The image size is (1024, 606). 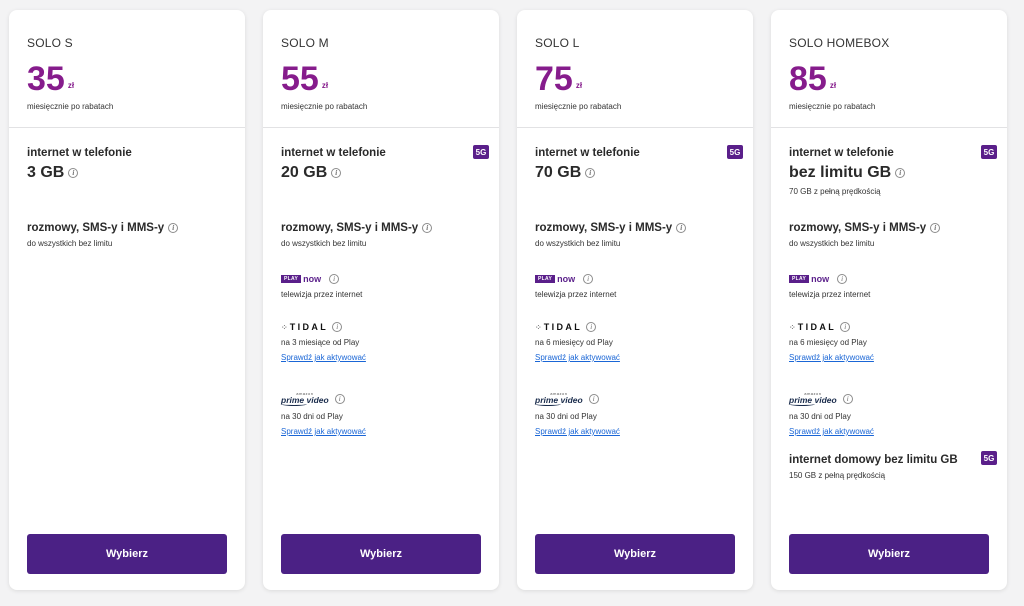 What do you see at coordinates (639, 173) in the screenshot?
I see `internet-value-row: 70 GB i` at bounding box center [639, 173].